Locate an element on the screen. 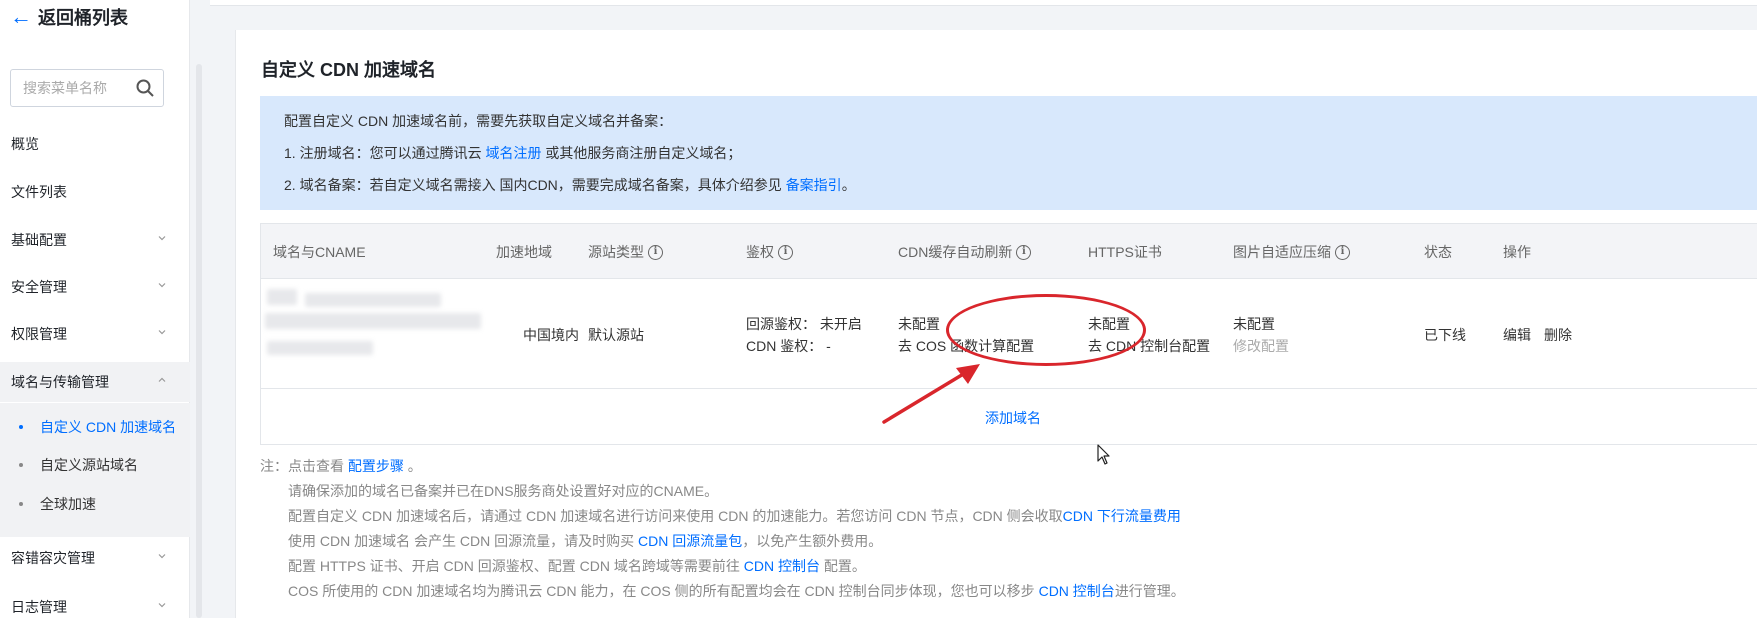  notice-text: 。 is located at coordinates (848, 185).